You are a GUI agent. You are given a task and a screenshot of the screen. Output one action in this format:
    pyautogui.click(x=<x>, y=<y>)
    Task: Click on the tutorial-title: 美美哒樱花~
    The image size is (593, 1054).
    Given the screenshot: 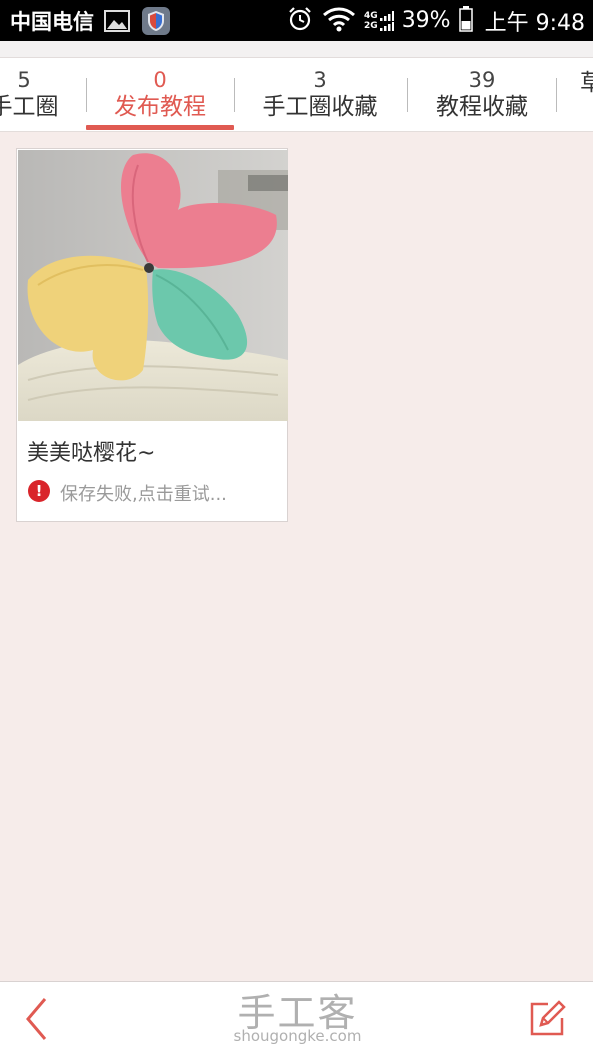 What is the action you would take?
    pyautogui.click(x=91, y=453)
    